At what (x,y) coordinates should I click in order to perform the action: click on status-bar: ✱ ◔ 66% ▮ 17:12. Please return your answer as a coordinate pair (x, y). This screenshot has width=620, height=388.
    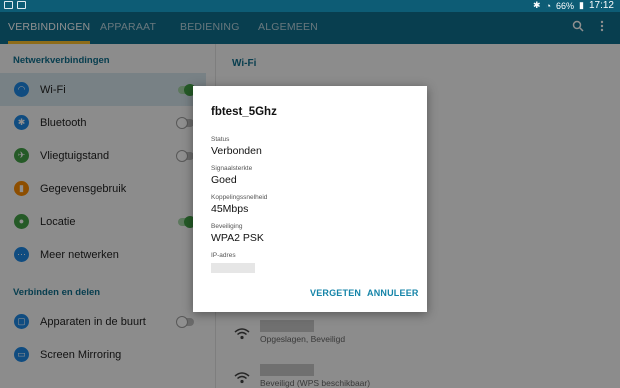
    Looking at the image, I should click on (310, 6).